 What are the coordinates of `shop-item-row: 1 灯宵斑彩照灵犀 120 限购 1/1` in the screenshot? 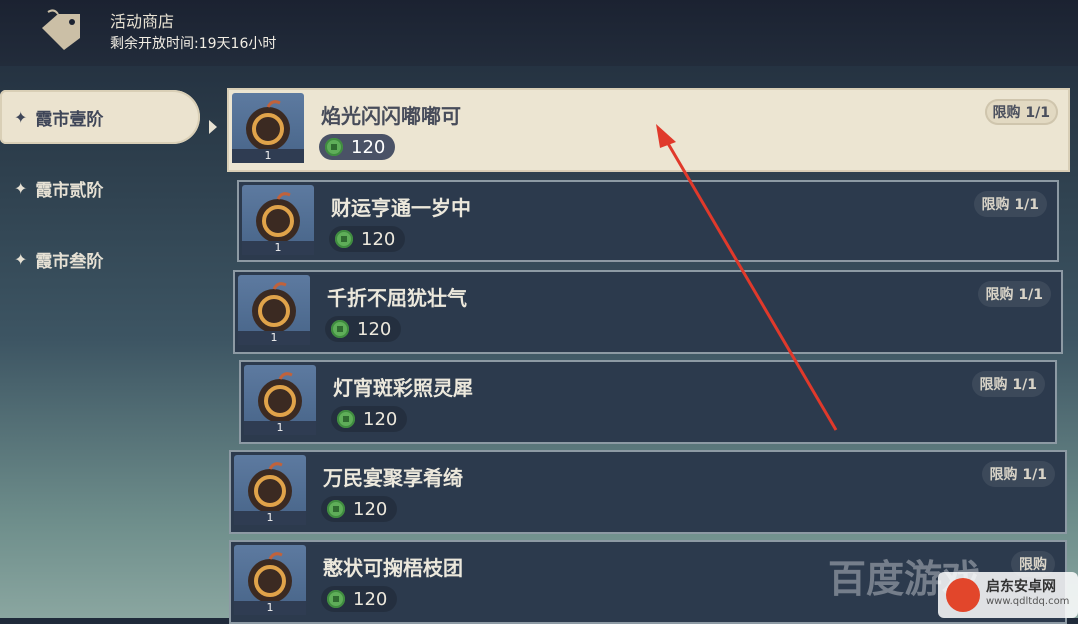 It's located at (648, 402).